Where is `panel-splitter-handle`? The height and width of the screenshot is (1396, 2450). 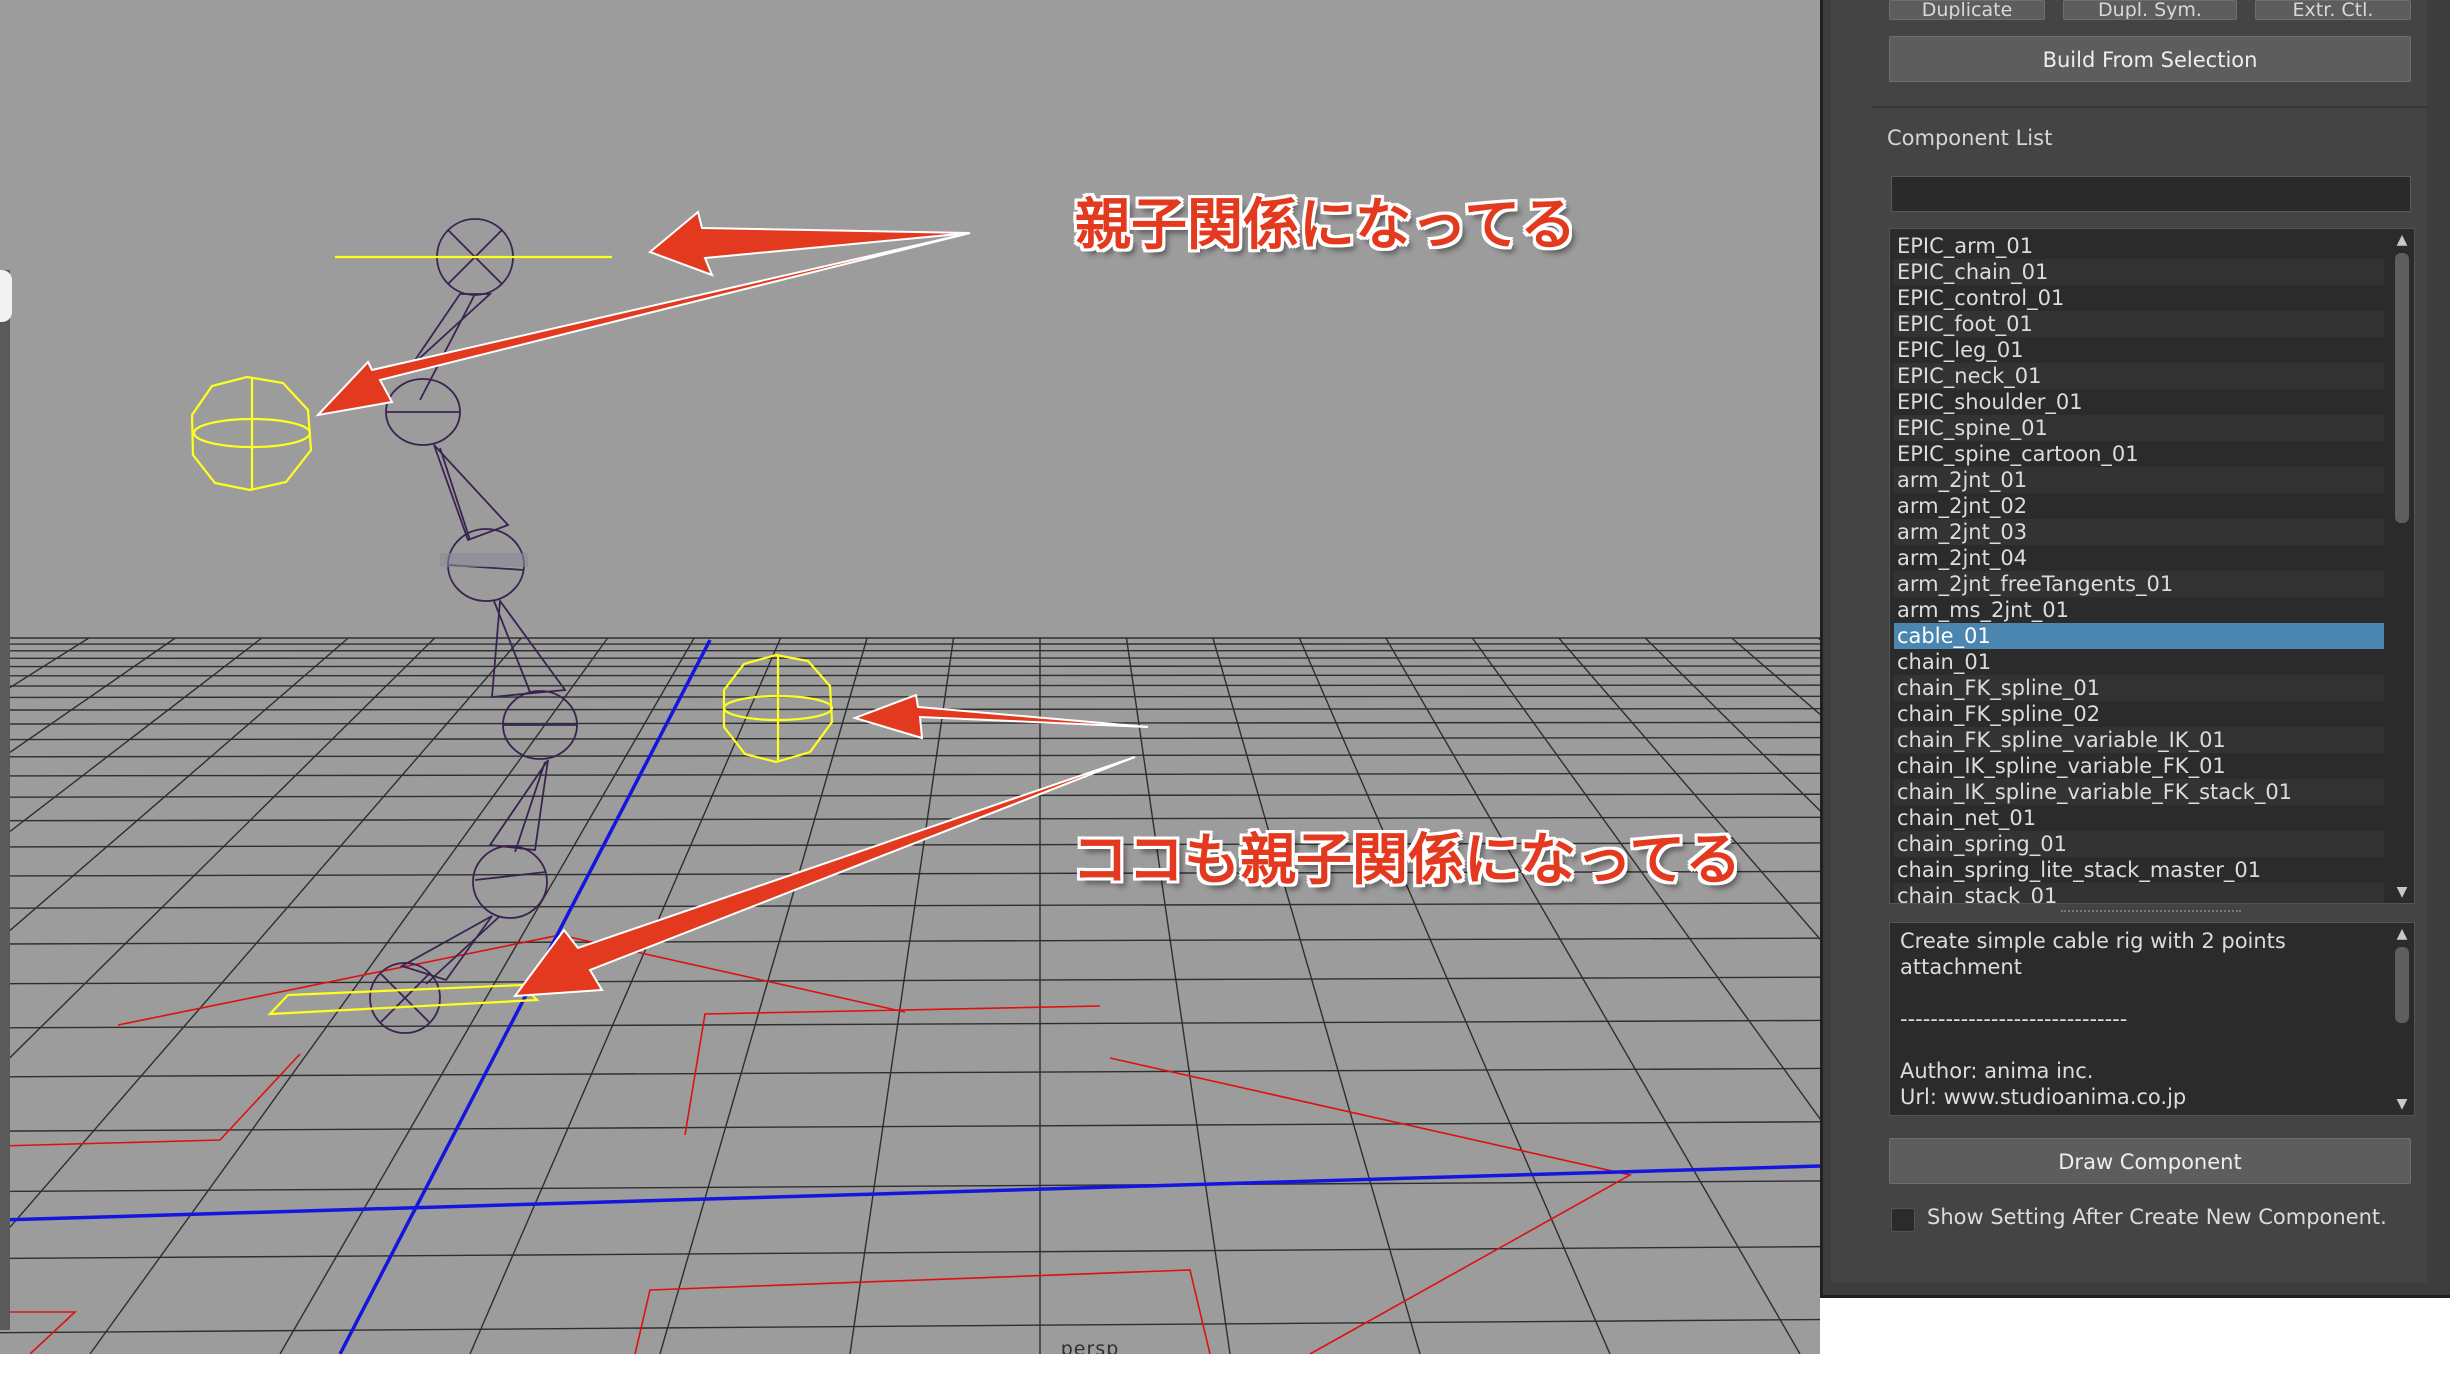 panel-splitter-handle is located at coordinates (2151, 913).